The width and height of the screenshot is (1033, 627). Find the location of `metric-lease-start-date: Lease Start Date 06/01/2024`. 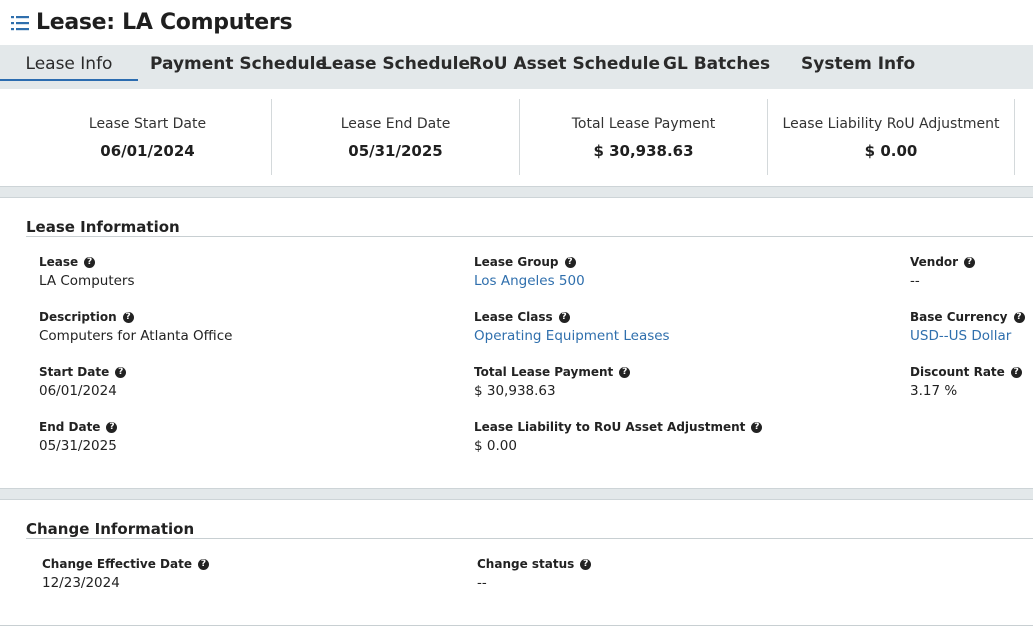

metric-lease-start-date: Lease Start Date 06/01/2024 is located at coordinates (147, 137).